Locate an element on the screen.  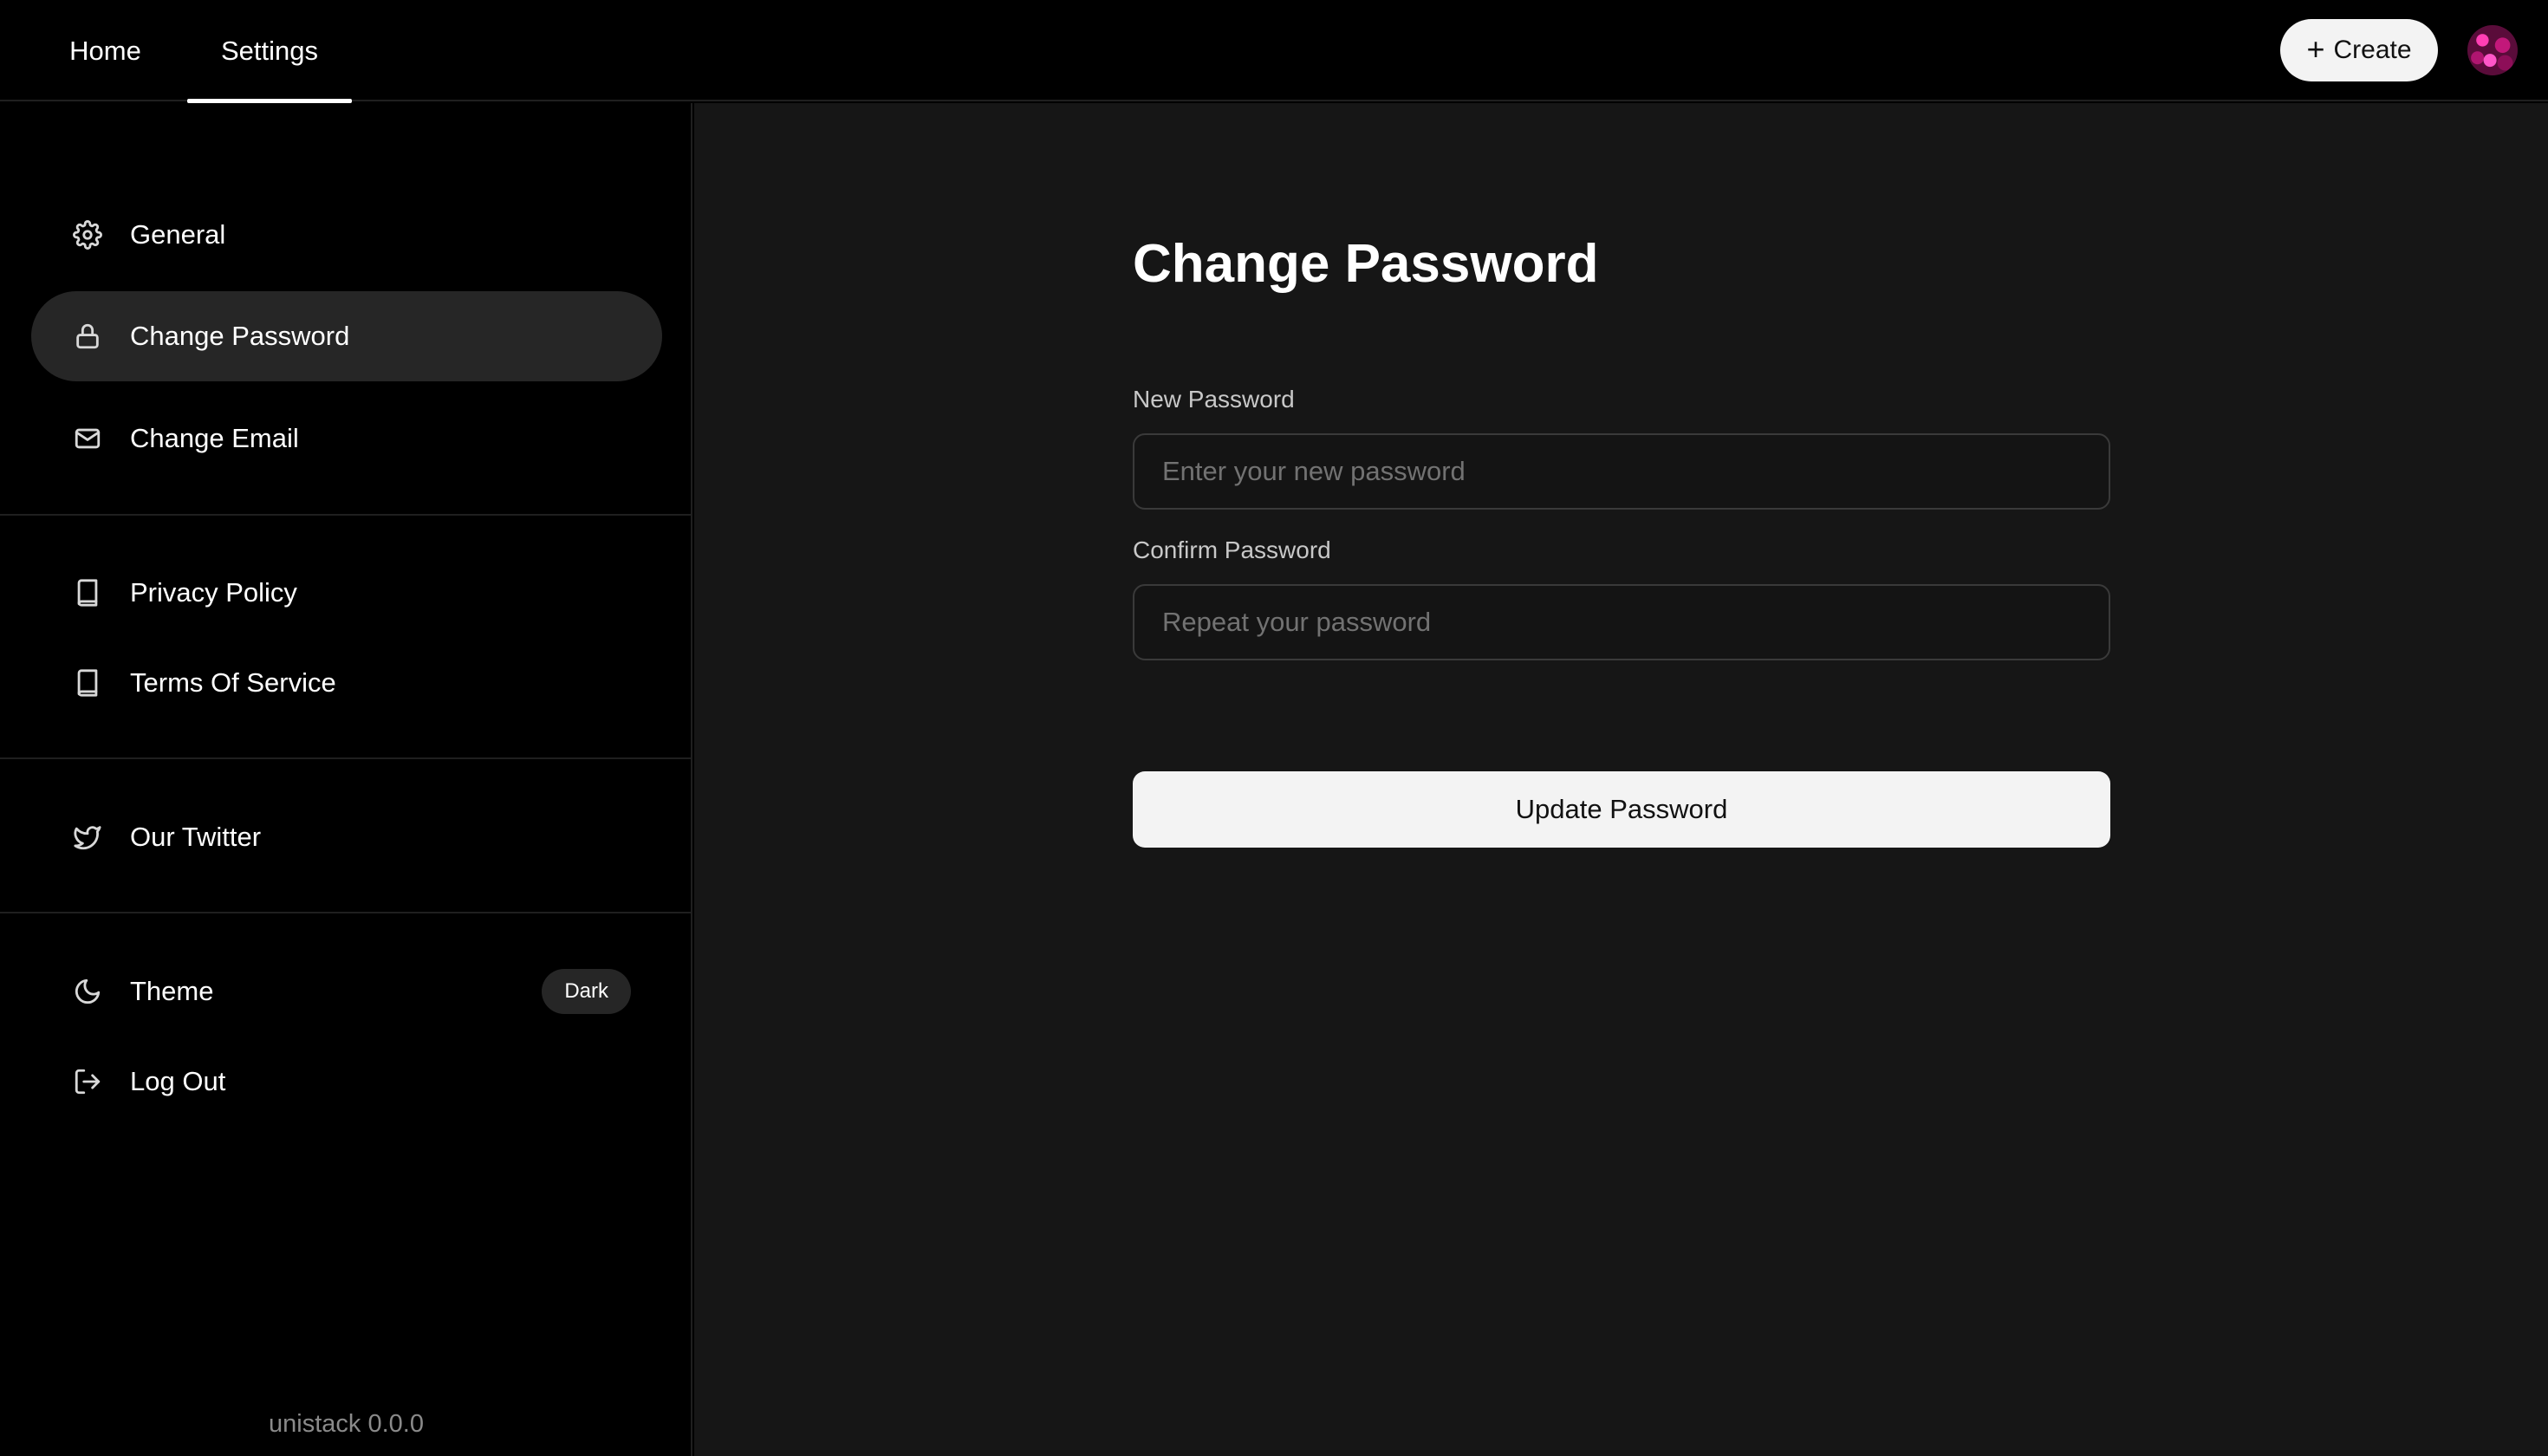
new-password-label: New Password is located at coordinates (1214, 399).